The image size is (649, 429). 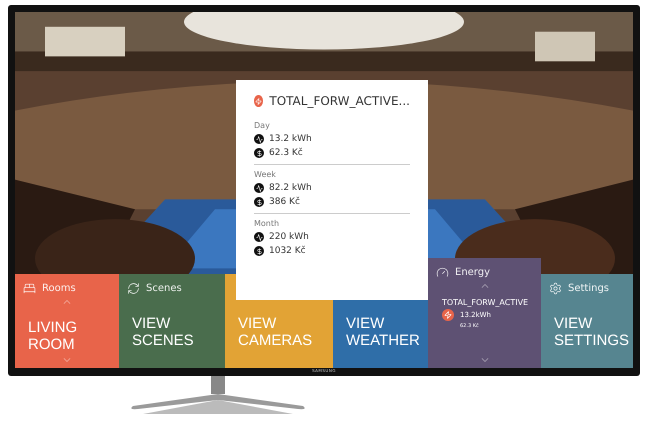 What do you see at coordinates (262, 125) in the screenshot?
I see `period-label: Day` at bounding box center [262, 125].